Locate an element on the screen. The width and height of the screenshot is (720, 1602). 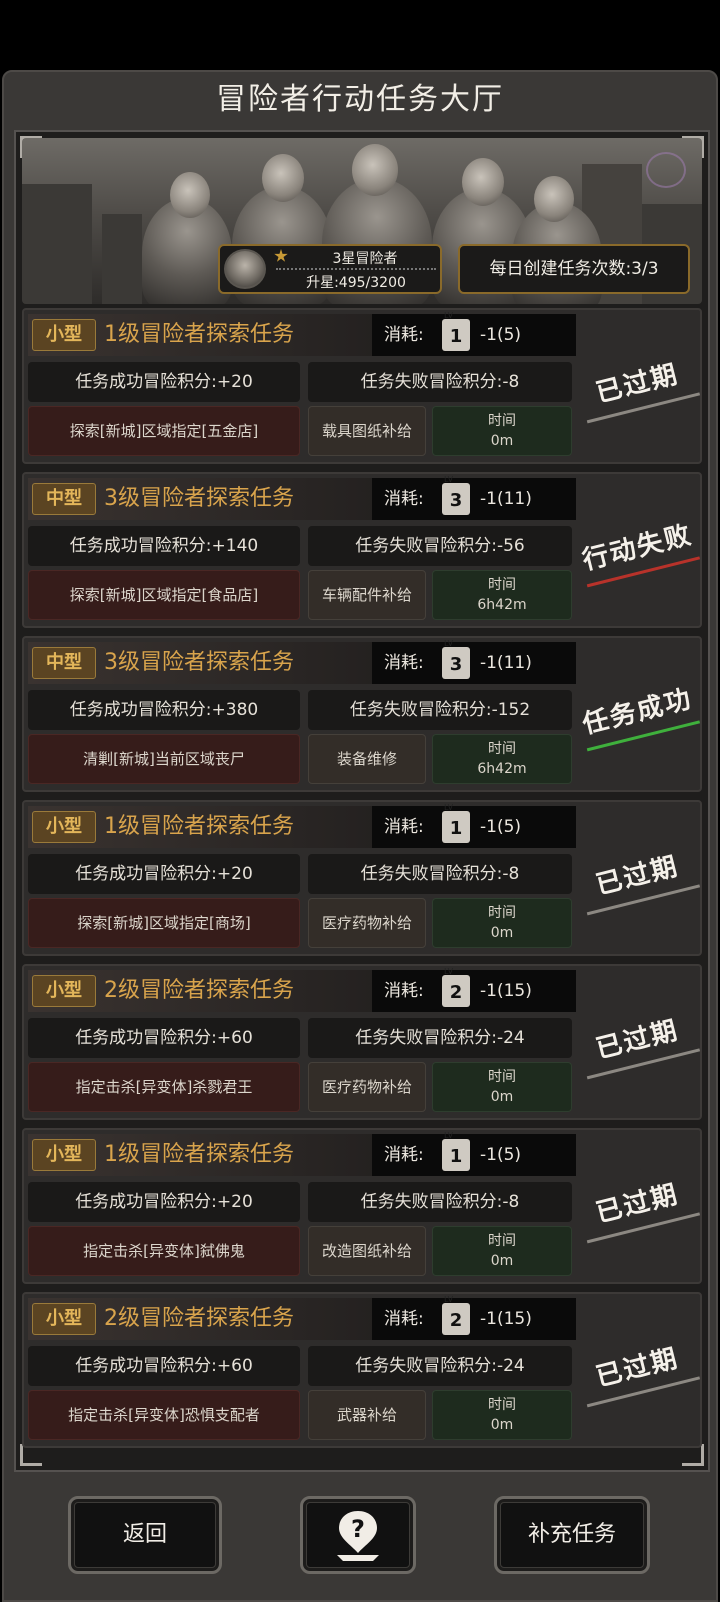
status-stamp: 任务成功 is located at coordinates (638, 715).